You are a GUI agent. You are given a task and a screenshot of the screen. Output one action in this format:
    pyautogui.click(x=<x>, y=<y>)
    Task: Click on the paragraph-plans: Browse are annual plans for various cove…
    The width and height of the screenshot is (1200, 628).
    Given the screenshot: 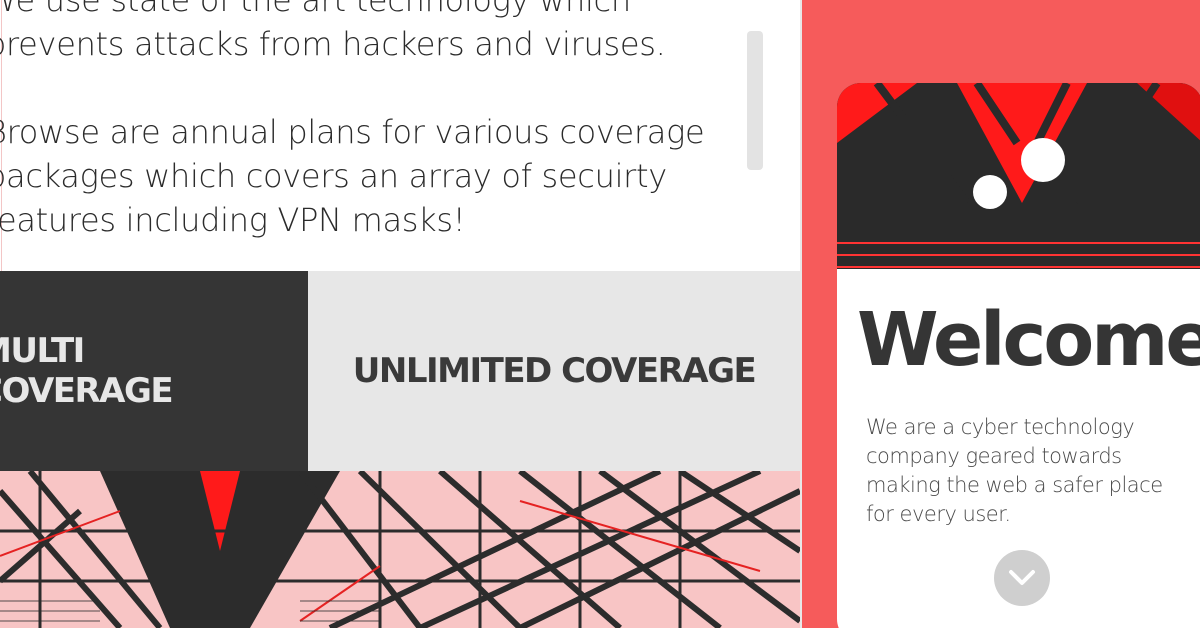 What is the action you would take?
    pyautogui.click(x=352, y=176)
    